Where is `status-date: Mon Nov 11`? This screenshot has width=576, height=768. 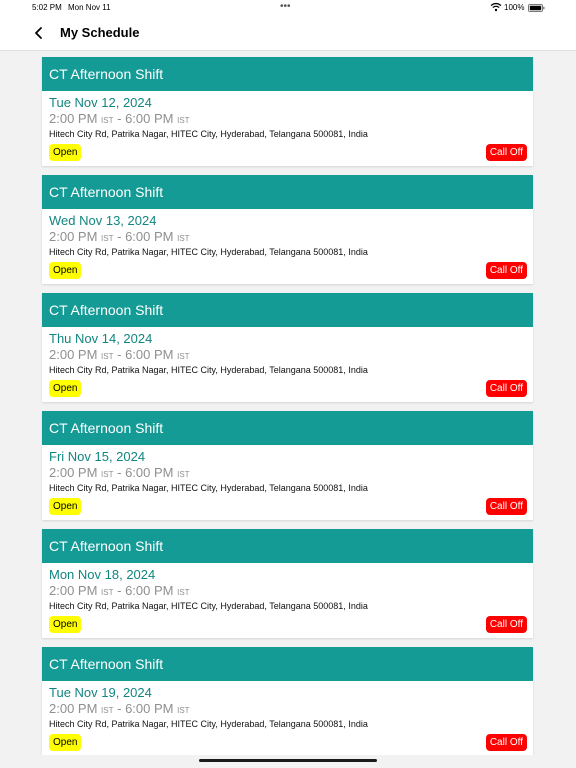 status-date: Mon Nov 11 is located at coordinates (89, 7).